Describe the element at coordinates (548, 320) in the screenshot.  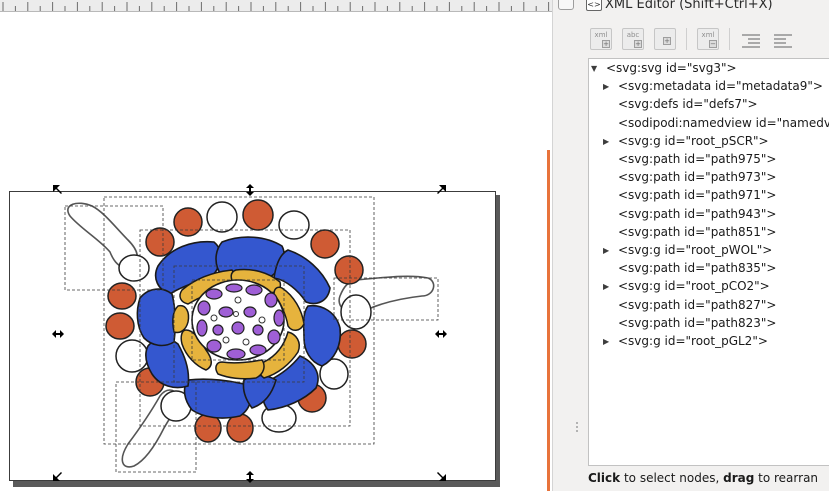
I see `canvas-vertical-scroll-indicator` at that location.